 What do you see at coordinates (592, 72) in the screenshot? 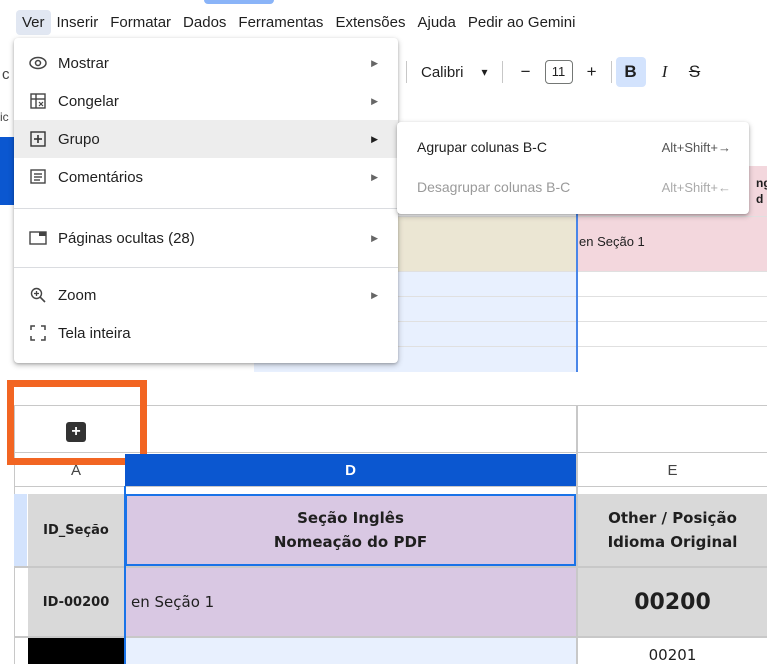
I see `increase-font-size-button: +` at bounding box center [592, 72].